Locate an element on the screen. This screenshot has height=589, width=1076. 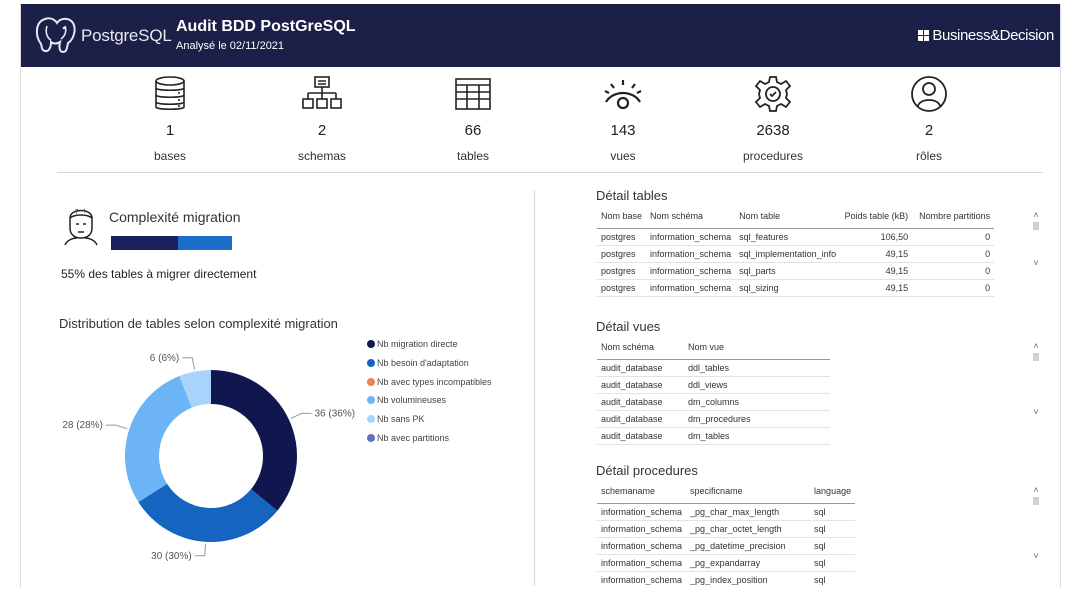
legend-item: Nb besoin d'adaptation is located at coordinates (429, 363).